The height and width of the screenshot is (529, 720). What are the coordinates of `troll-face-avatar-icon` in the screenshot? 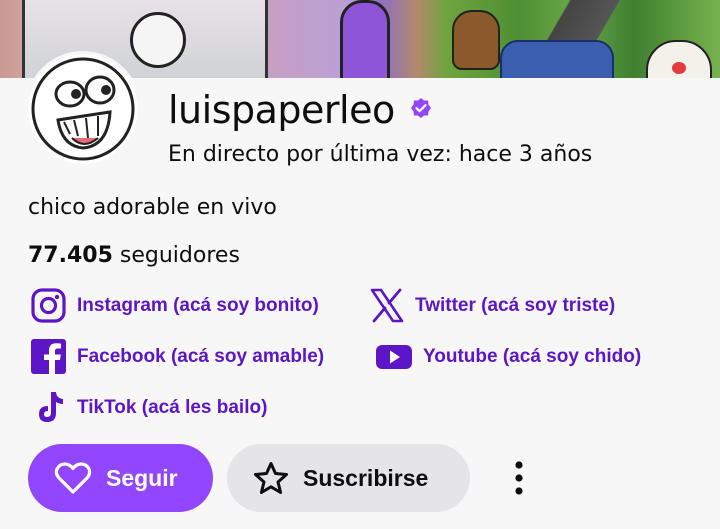 It's located at (83, 109).